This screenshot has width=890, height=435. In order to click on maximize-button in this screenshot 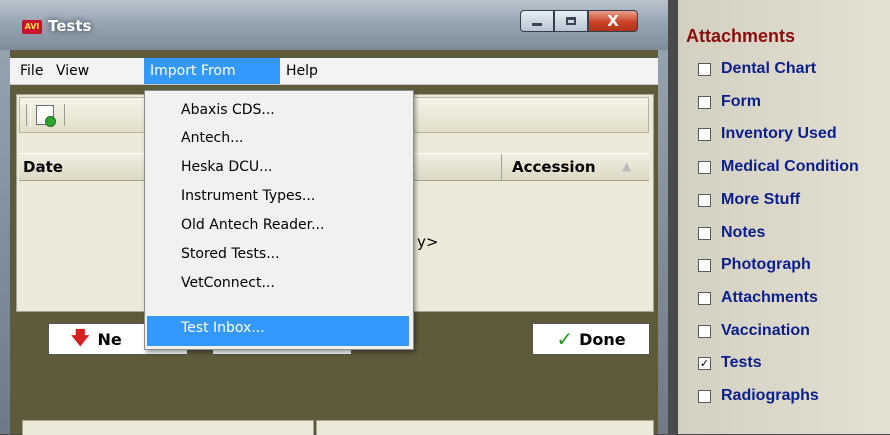, I will do `click(571, 21)`.